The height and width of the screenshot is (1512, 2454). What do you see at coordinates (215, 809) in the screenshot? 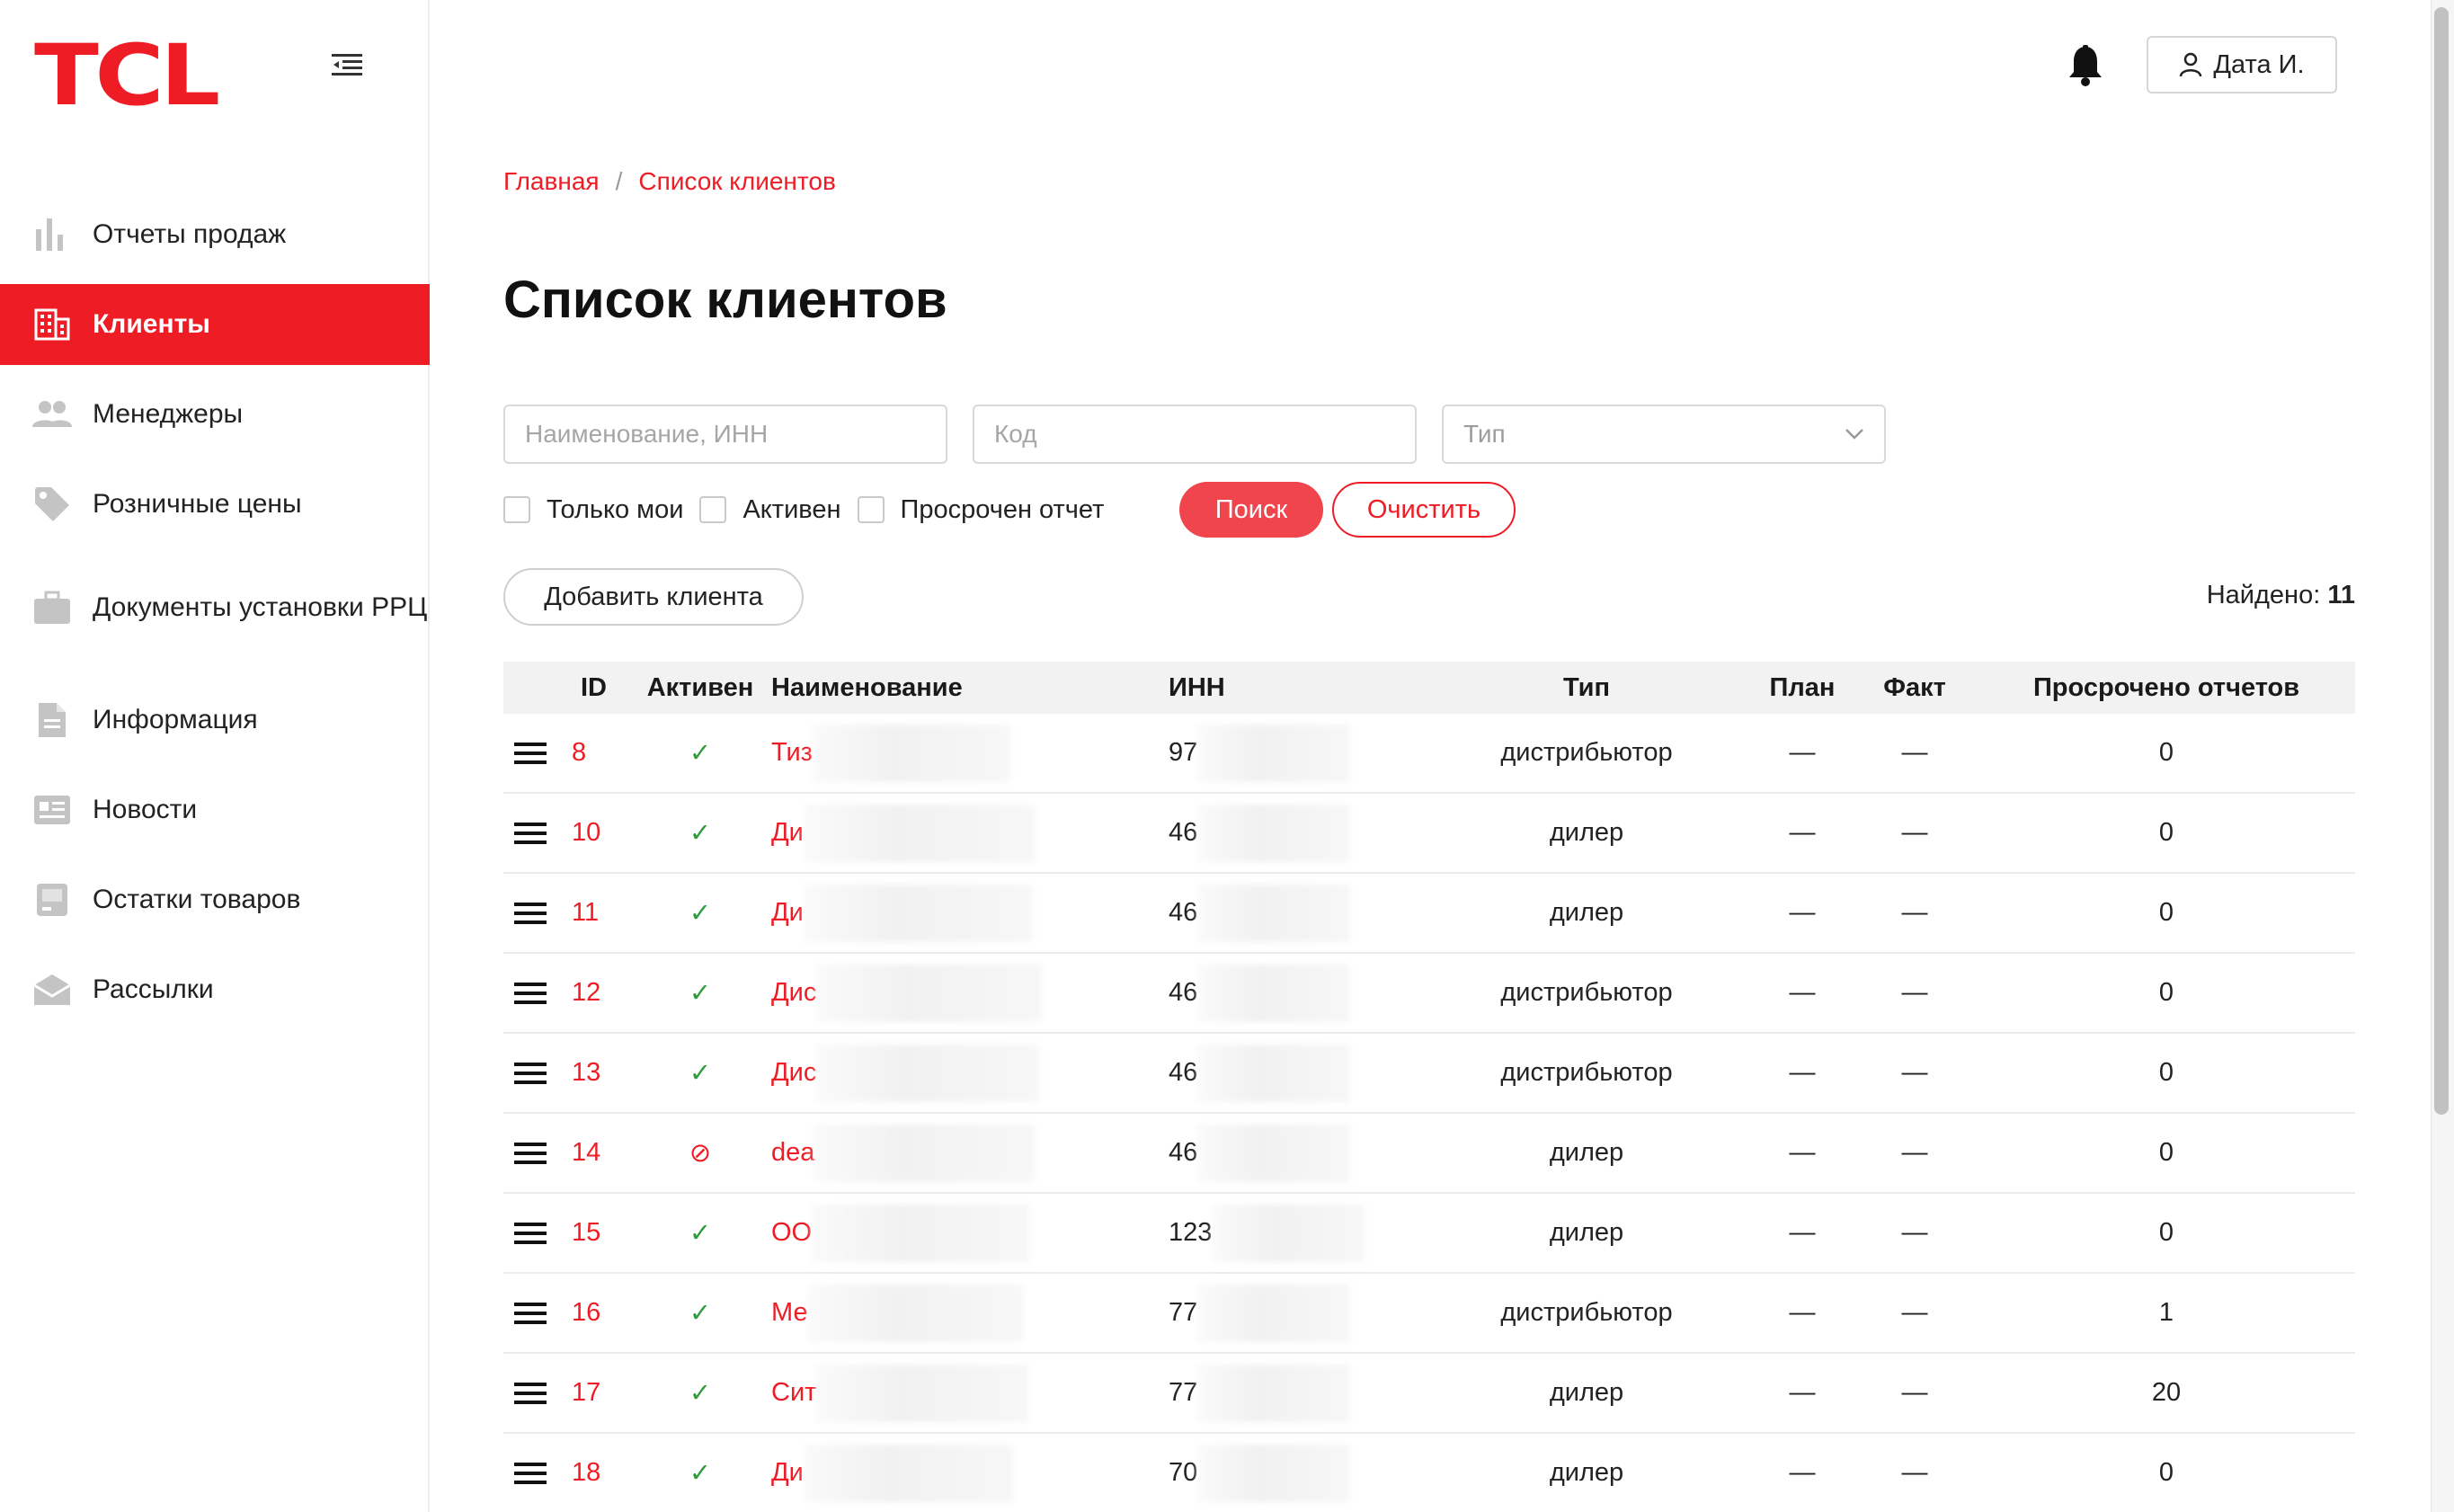
I see `sidebar-item-news: Новости` at bounding box center [215, 809].